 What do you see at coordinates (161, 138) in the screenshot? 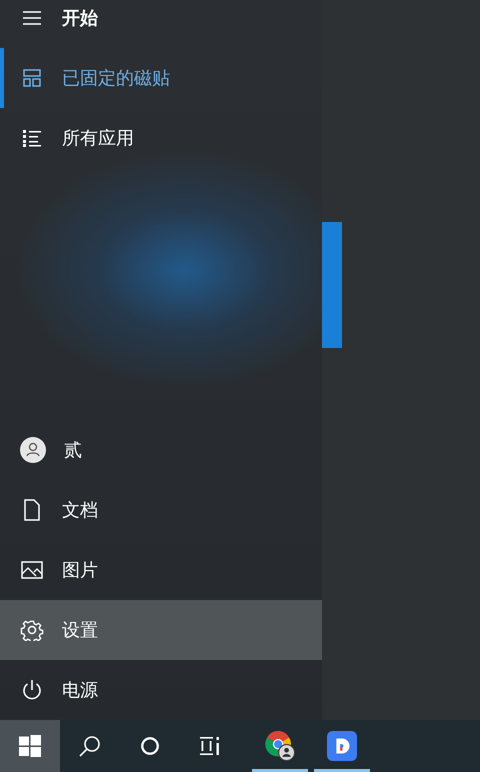
I see `nav-item: 所有应用` at bounding box center [161, 138].